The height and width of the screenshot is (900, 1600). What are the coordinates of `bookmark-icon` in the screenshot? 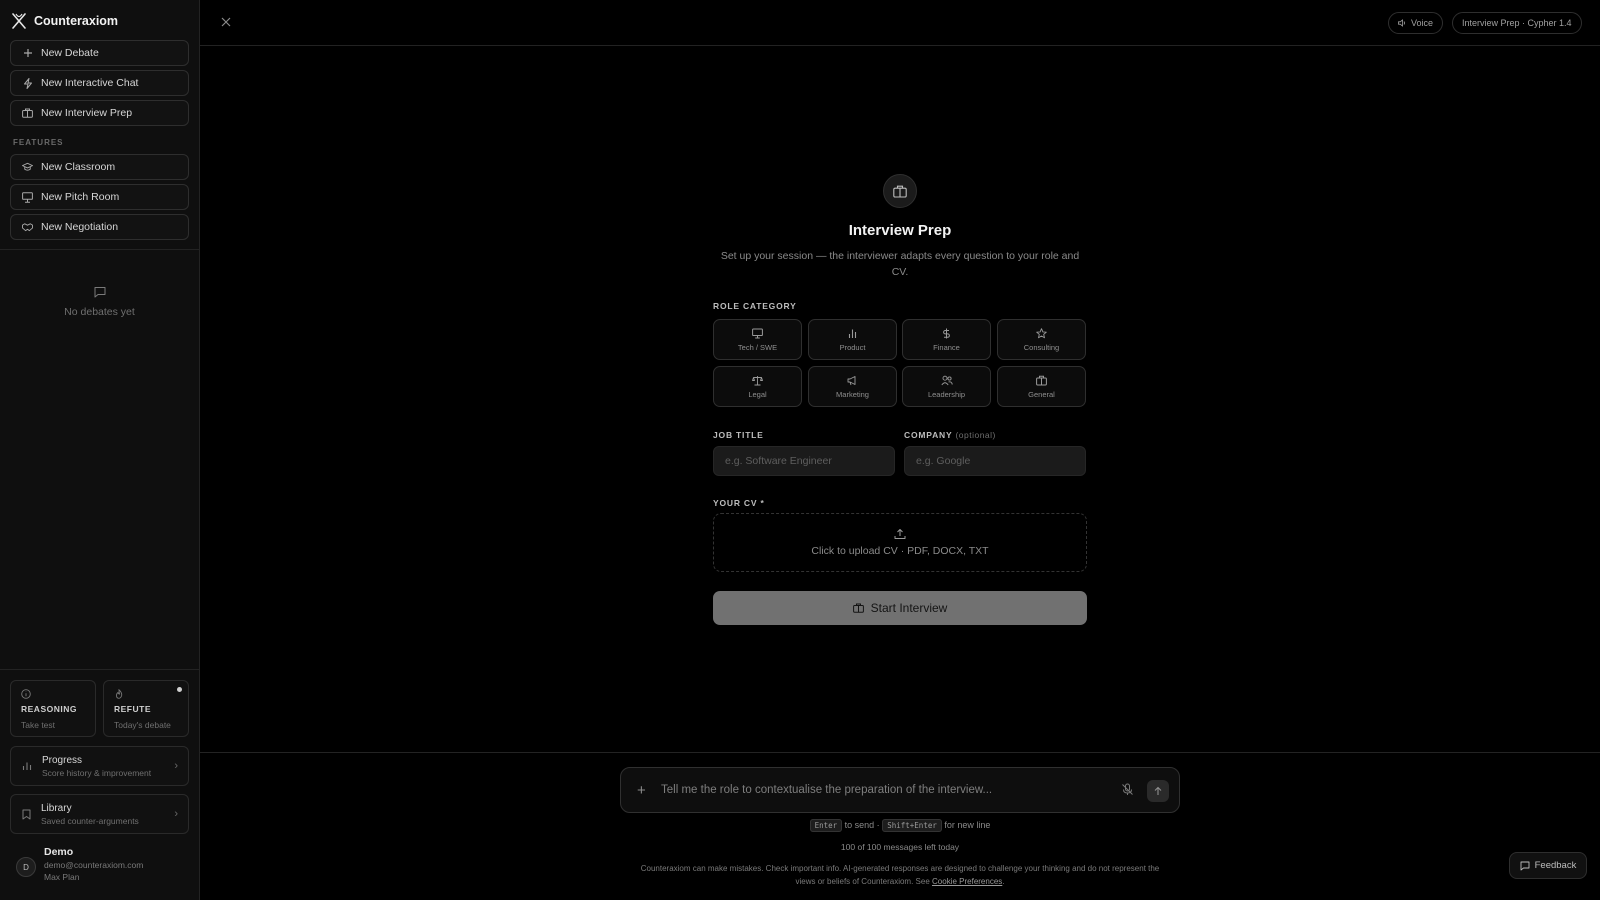 It's located at (26, 814).